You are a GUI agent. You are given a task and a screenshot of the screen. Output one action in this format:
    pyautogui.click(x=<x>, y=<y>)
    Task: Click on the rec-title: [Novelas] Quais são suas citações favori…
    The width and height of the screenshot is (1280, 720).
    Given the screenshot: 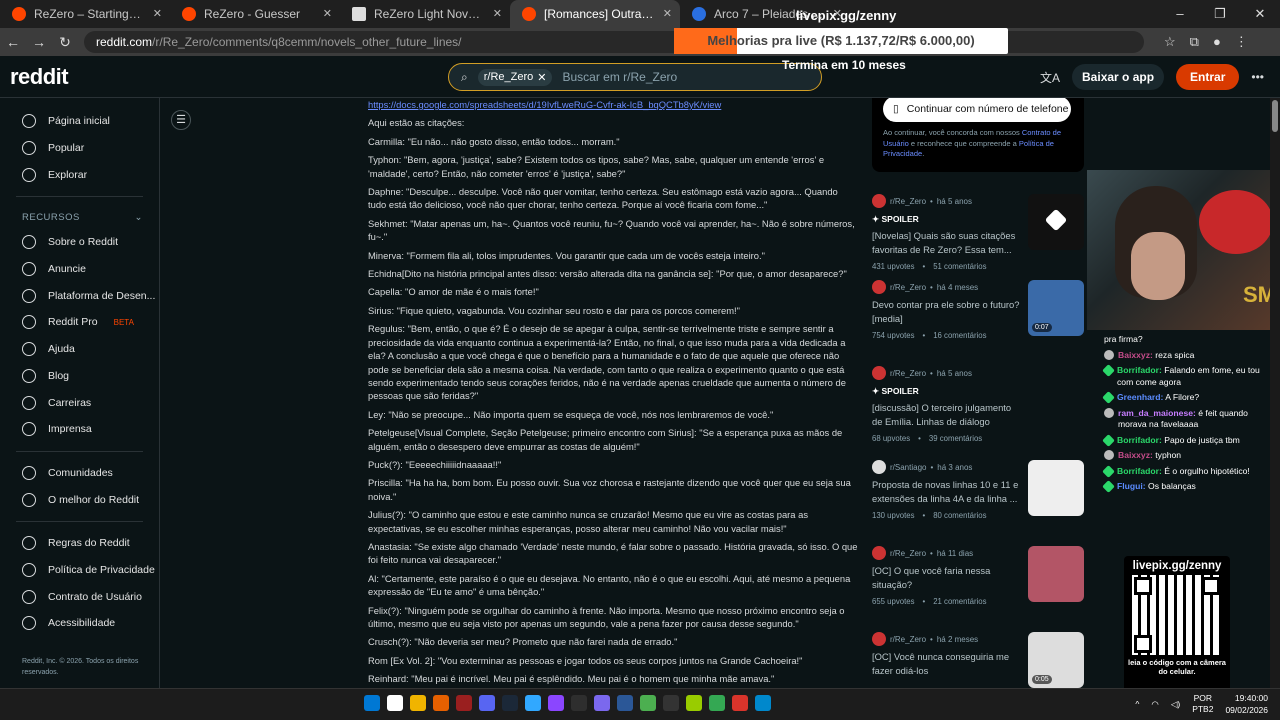 What is the action you would take?
    pyautogui.click(x=947, y=242)
    